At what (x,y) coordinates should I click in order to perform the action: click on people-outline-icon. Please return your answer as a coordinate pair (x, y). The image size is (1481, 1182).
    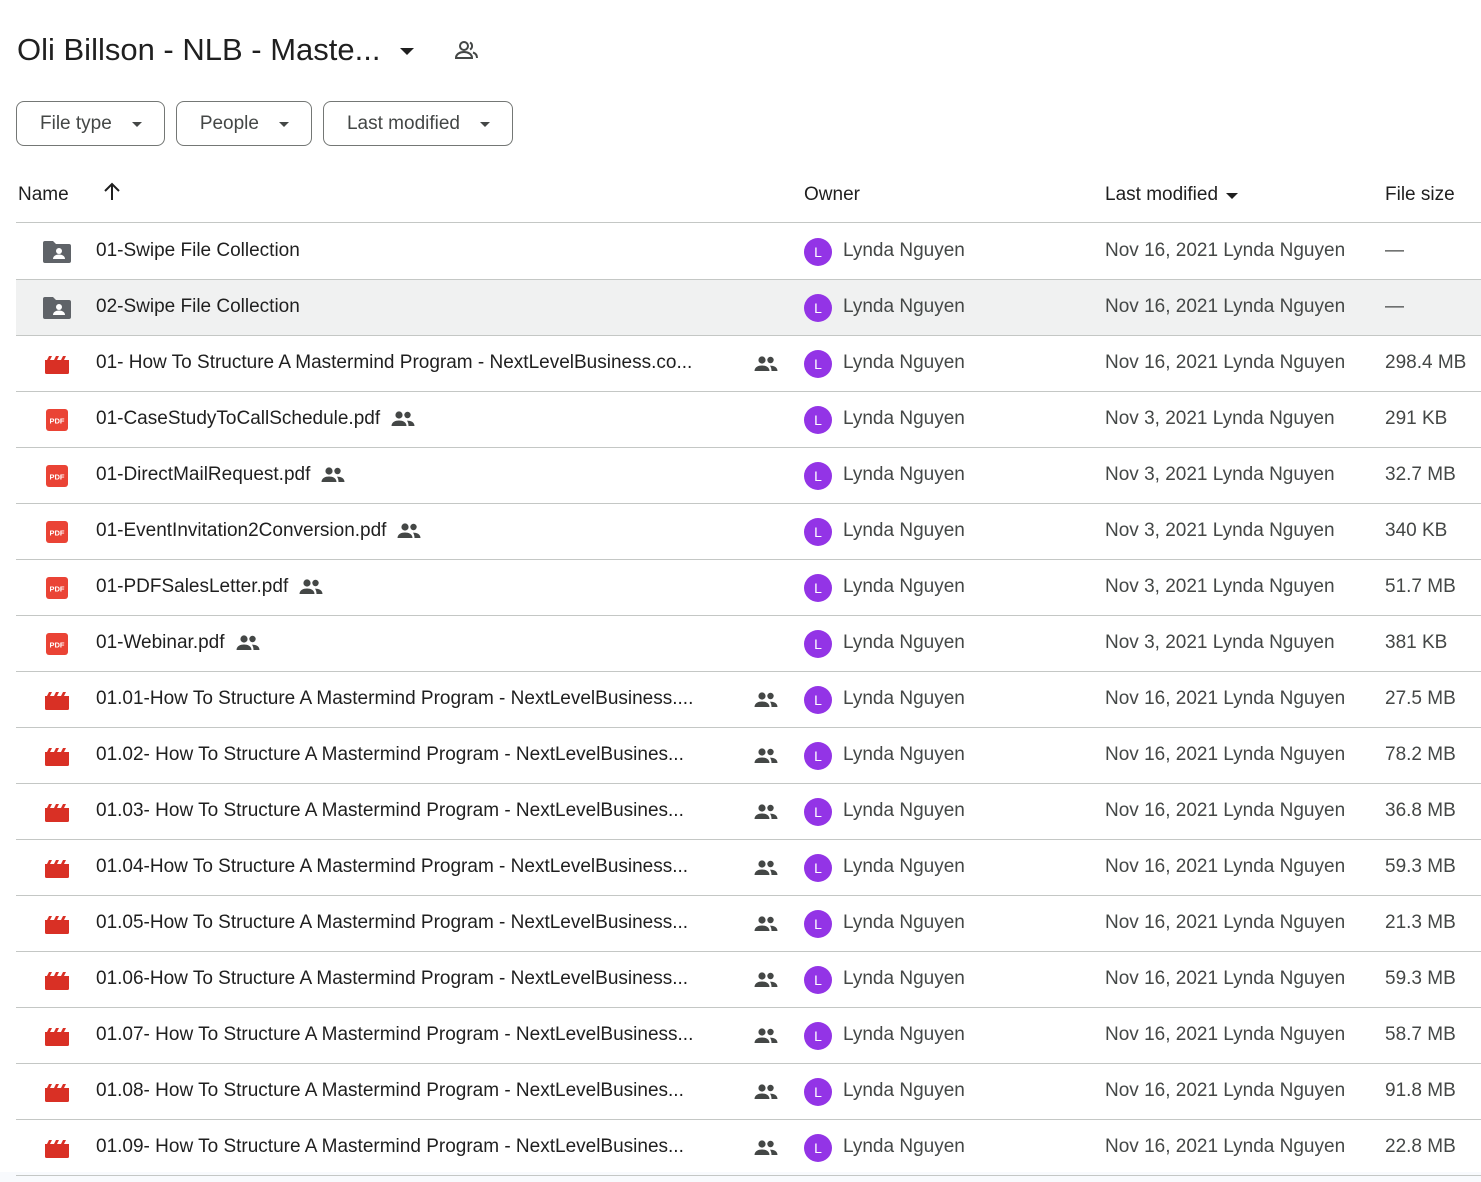
    Looking at the image, I should click on (467, 50).